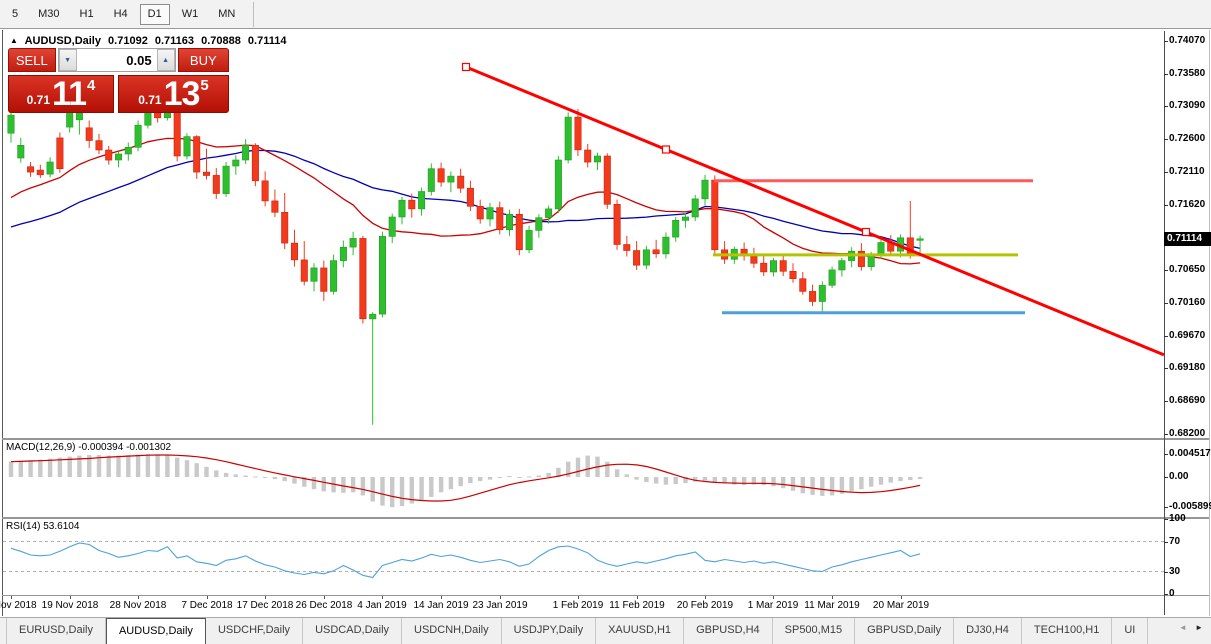  I want to click on volume-input: 0.05, so click(116, 60).